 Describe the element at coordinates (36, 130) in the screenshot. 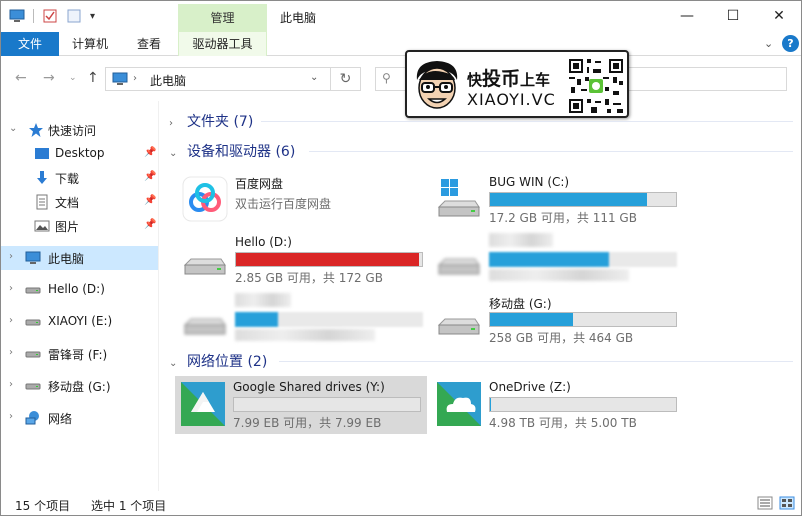

I see `star-icon` at that location.